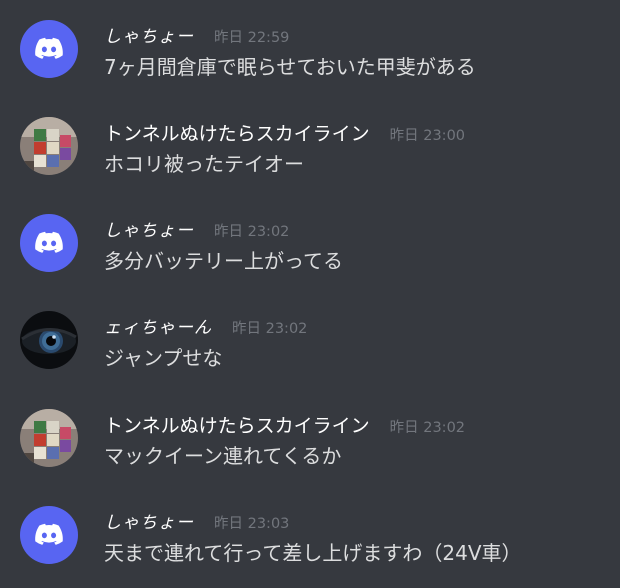 This screenshot has width=620, height=588. What do you see at coordinates (204, 164) in the screenshot?
I see `message-content: ホコリ被ったテイオー` at bounding box center [204, 164].